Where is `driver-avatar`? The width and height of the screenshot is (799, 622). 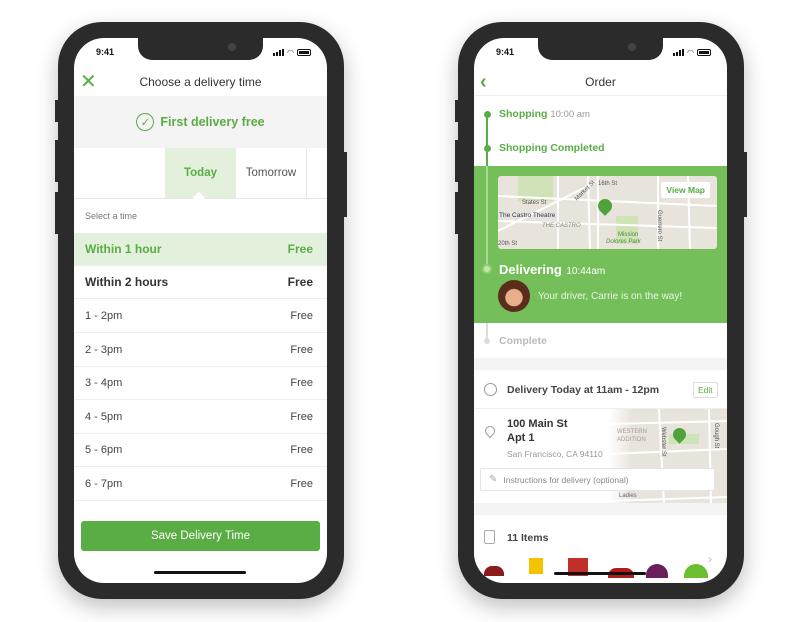 driver-avatar is located at coordinates (514, 296).